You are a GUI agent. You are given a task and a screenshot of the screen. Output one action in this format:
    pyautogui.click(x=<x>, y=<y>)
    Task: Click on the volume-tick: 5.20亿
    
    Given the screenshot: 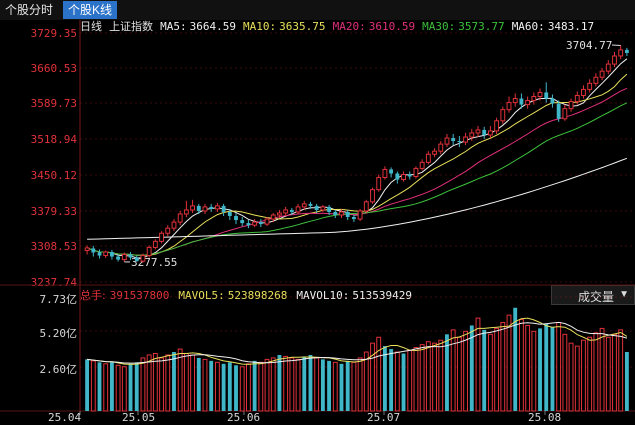 What is the action you would take?
    pyautogui.click(x=58, y=333)
    